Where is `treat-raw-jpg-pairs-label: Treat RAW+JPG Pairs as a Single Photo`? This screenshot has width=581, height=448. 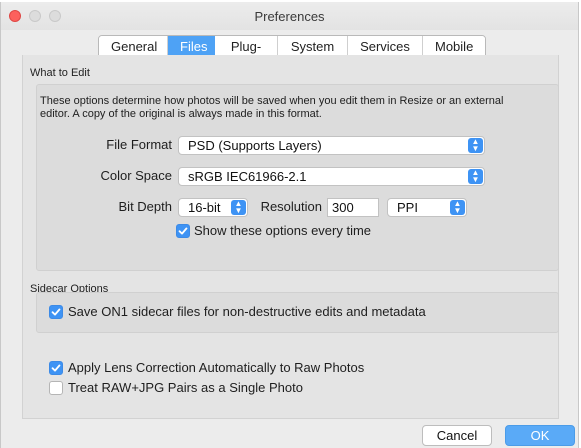 treat-raw-jpg-pairs-label: Treat RAW+JPG Pairs as a Single Photo is located at coordinates (185, 387).